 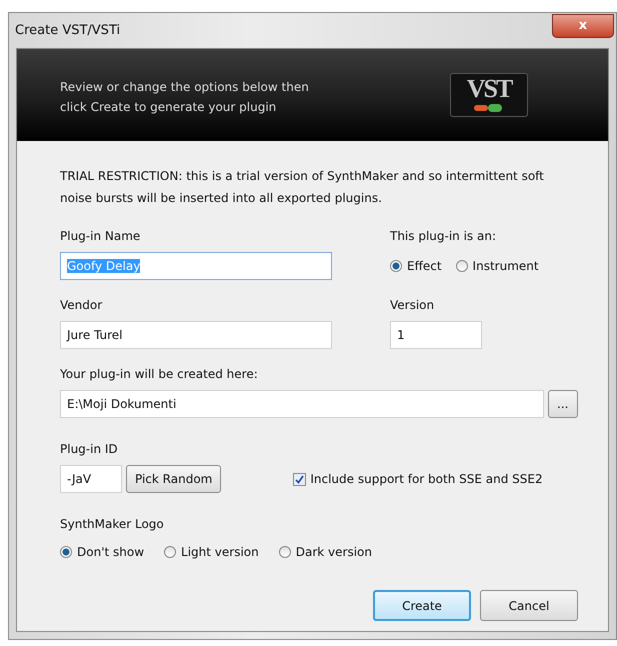 What do you see at coordinates (169, 107) in the screenshot?
I see `header-text: click Create to generate your plugin` at bounding box center [169, 107].